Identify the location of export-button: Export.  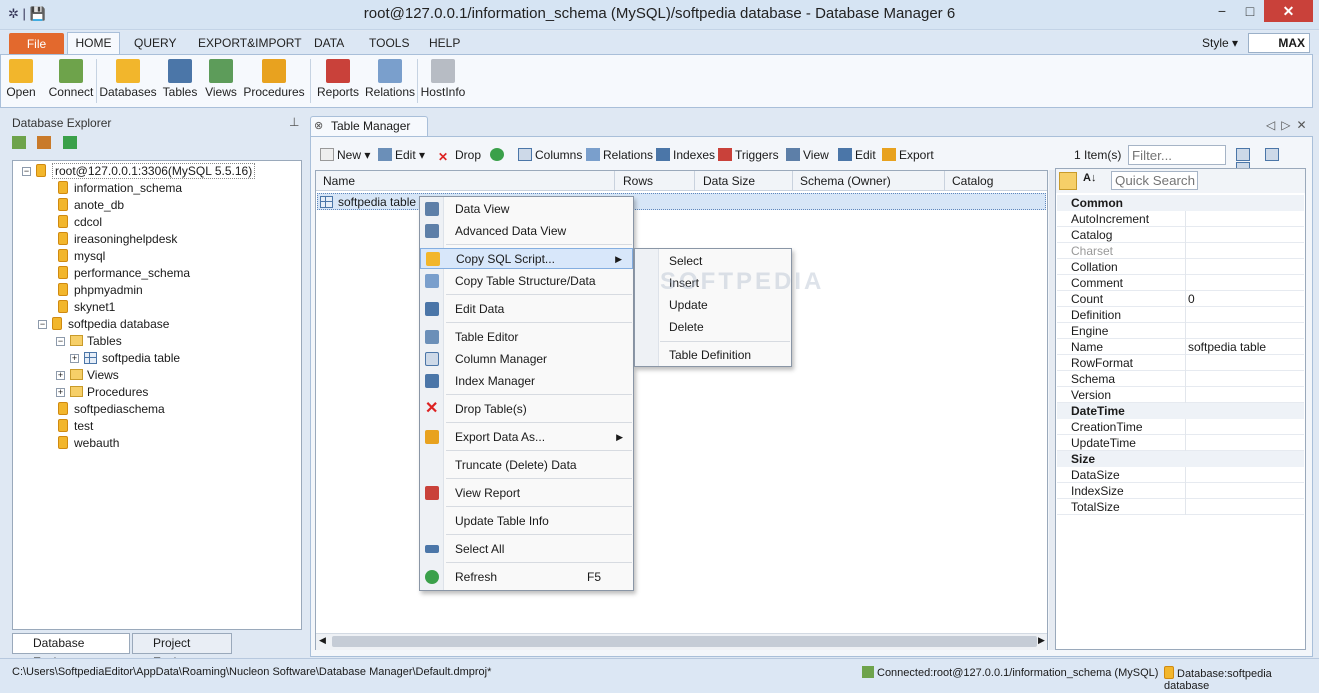
(908, 155).